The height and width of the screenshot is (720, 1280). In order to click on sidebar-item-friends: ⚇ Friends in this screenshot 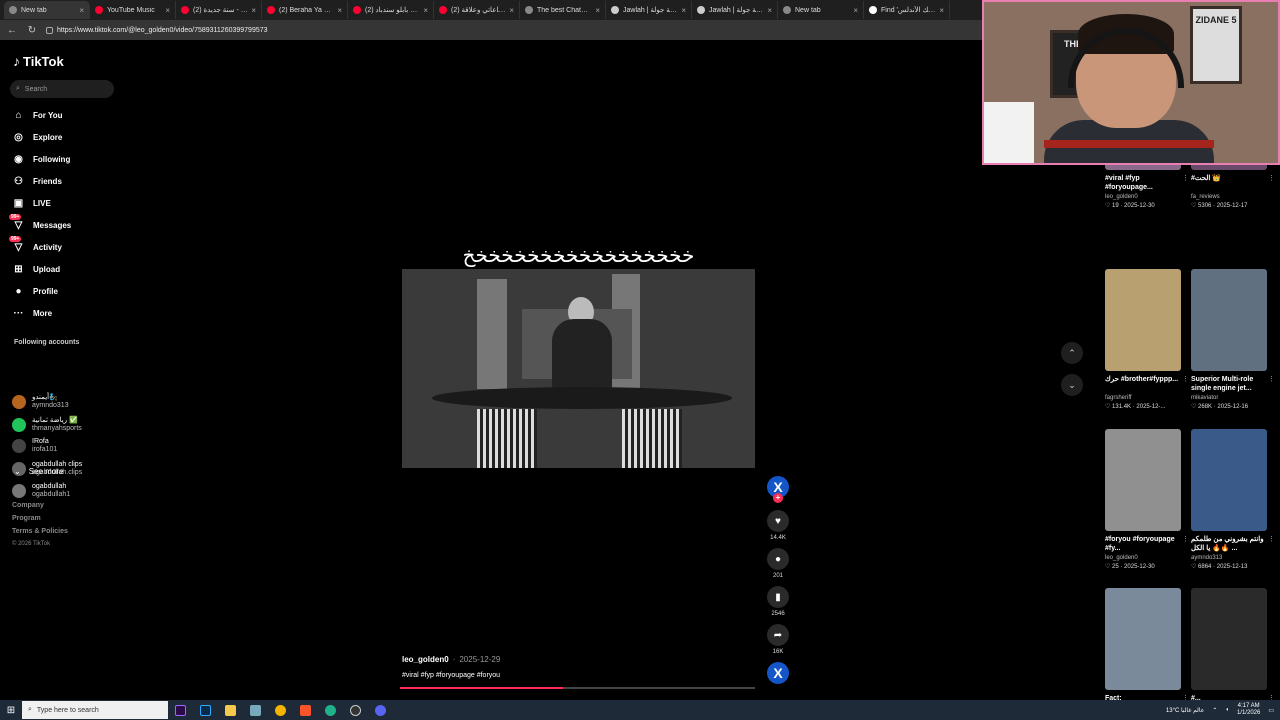, I will do `click(41, 181)`.